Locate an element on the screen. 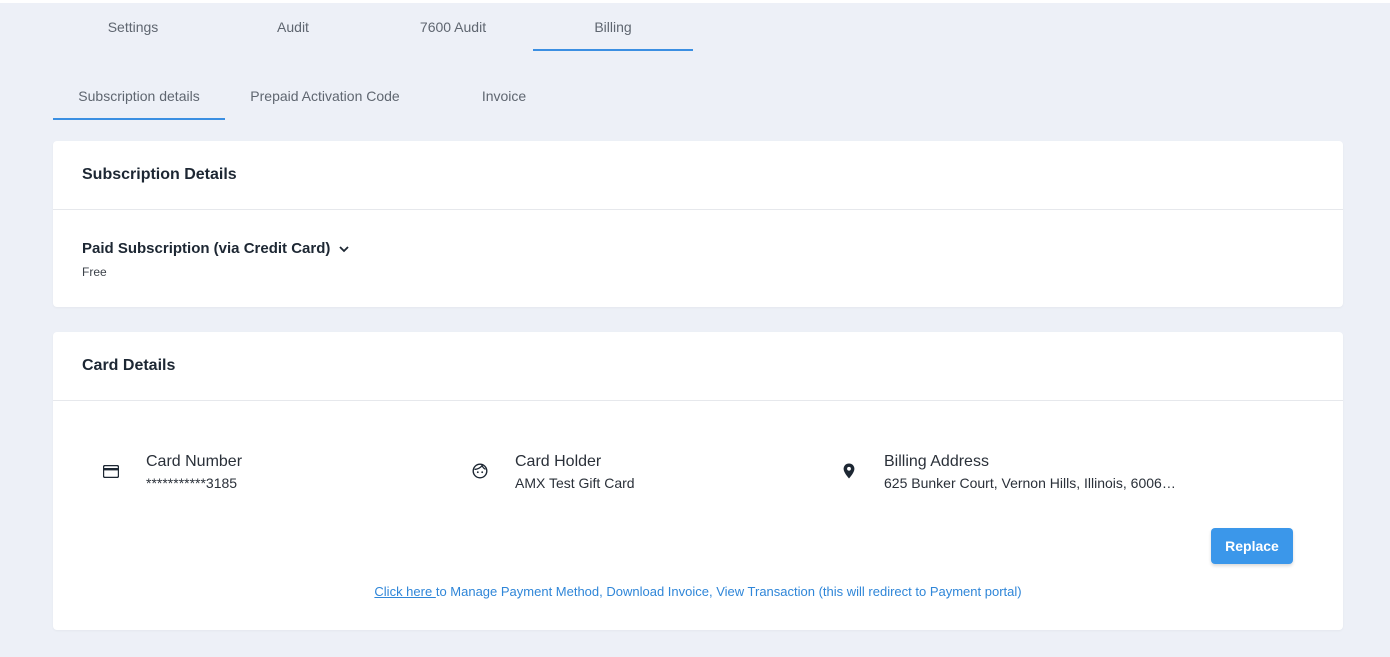 The height and width of the screenshot is (657, 1390). card-number-item: Card Number ***********3185 is located at coordinates (172, 472).